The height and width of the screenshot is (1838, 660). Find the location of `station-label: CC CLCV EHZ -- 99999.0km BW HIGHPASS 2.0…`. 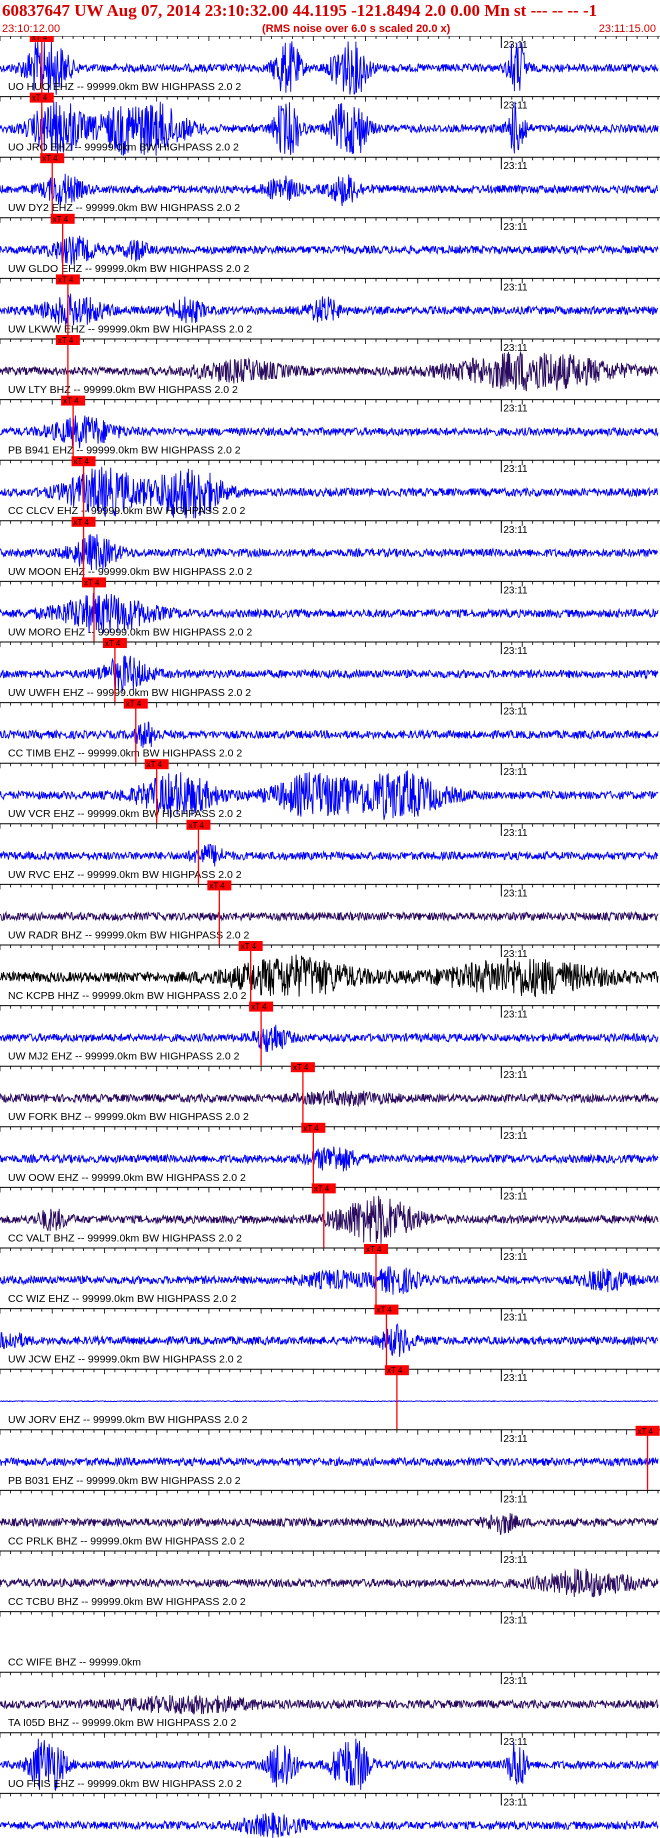

station-label: CC CLCV EHZ -- 99999.0km BW HIGHPASS 2.0… is located at coordinates (126, 511).